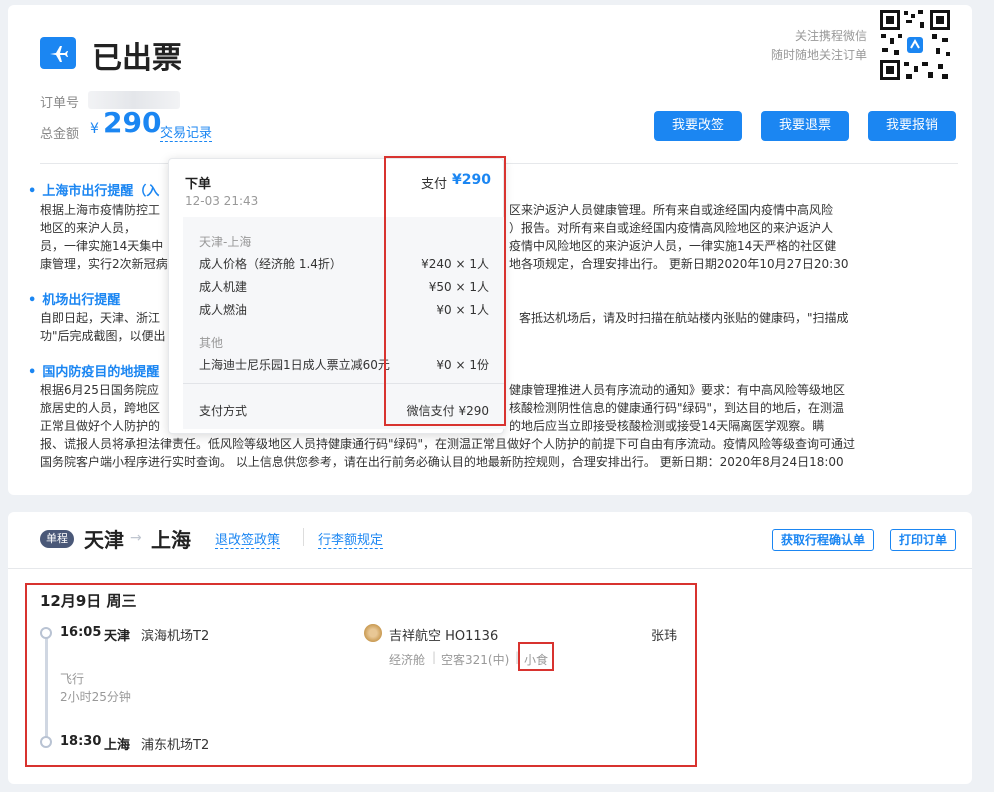 Image resolution: width=994 pixels, height=792 pixels. What do you see at coordinates (677, 390) in the screenshot?
I see `notice-line: 健康管理推进人员有序流动的通知》要求：有中高风险等级地区` at bounding box center [677, 390].